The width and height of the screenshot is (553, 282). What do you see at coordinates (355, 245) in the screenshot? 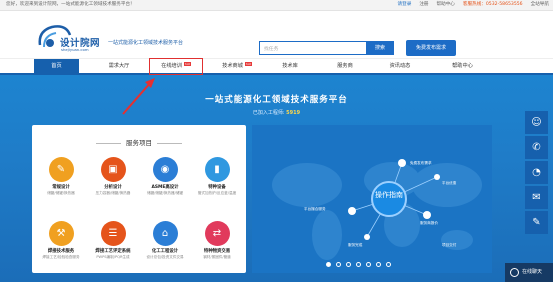
I see `map-node: 服务完成` at bounding box center [355, 245].